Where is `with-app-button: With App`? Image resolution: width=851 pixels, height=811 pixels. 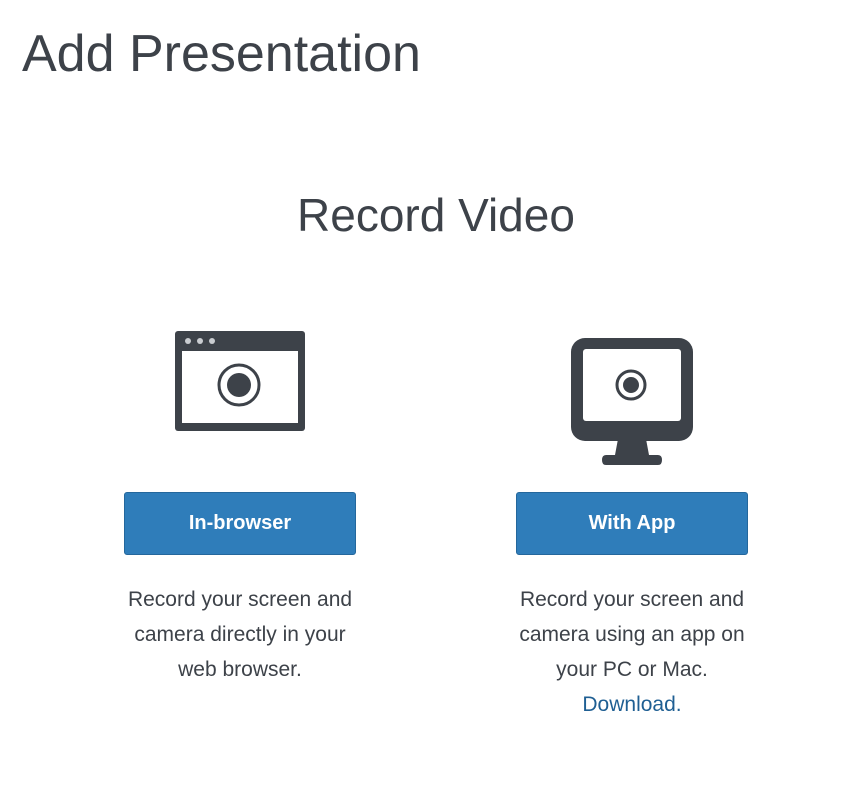
with-app-button: With App is located at coordinates (632, 523).